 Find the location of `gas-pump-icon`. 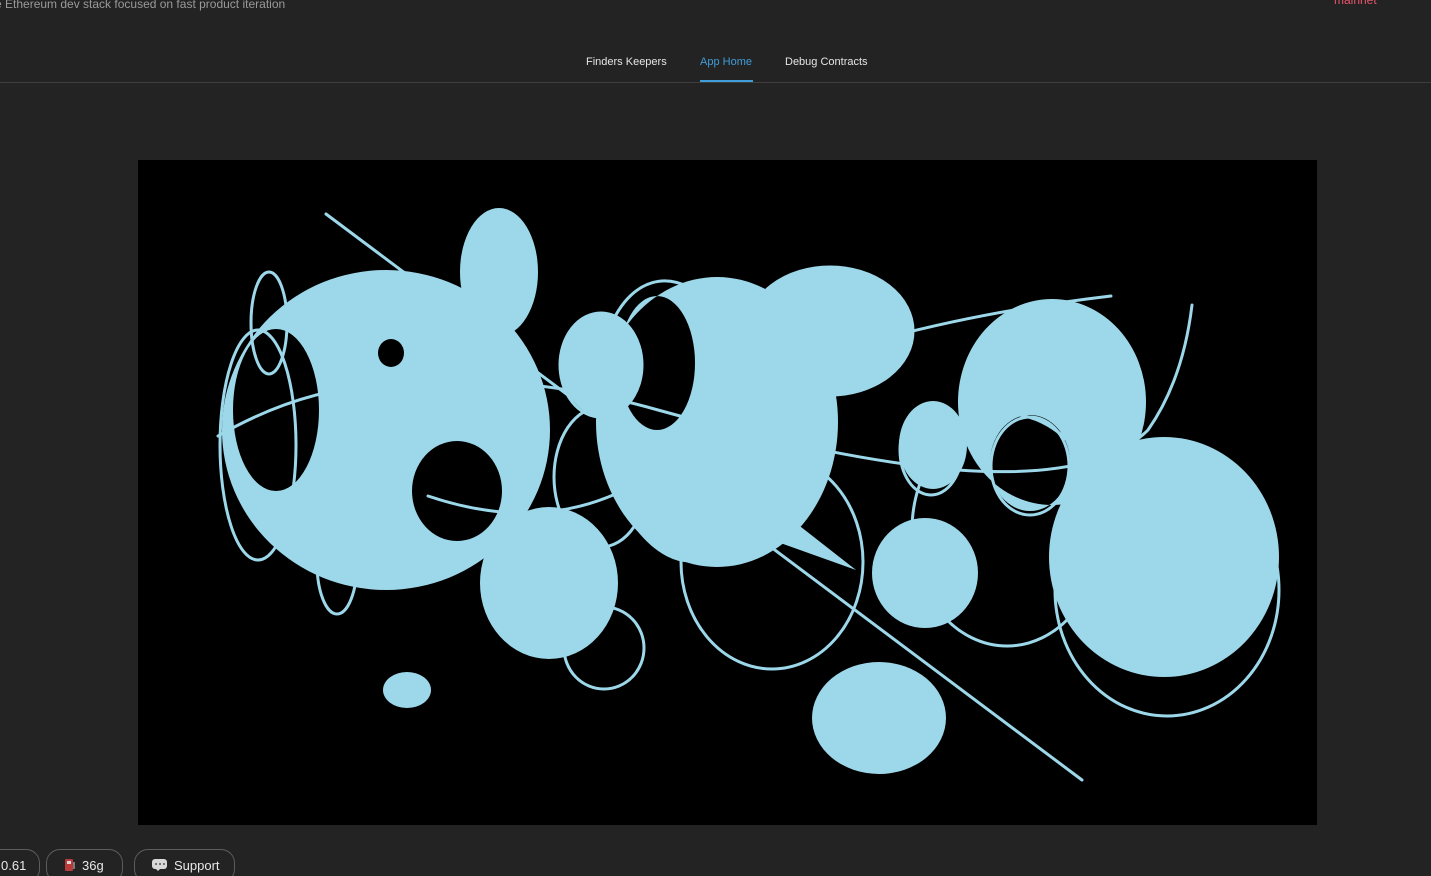

gas-pump-icon is located at coordinates (70, 865).